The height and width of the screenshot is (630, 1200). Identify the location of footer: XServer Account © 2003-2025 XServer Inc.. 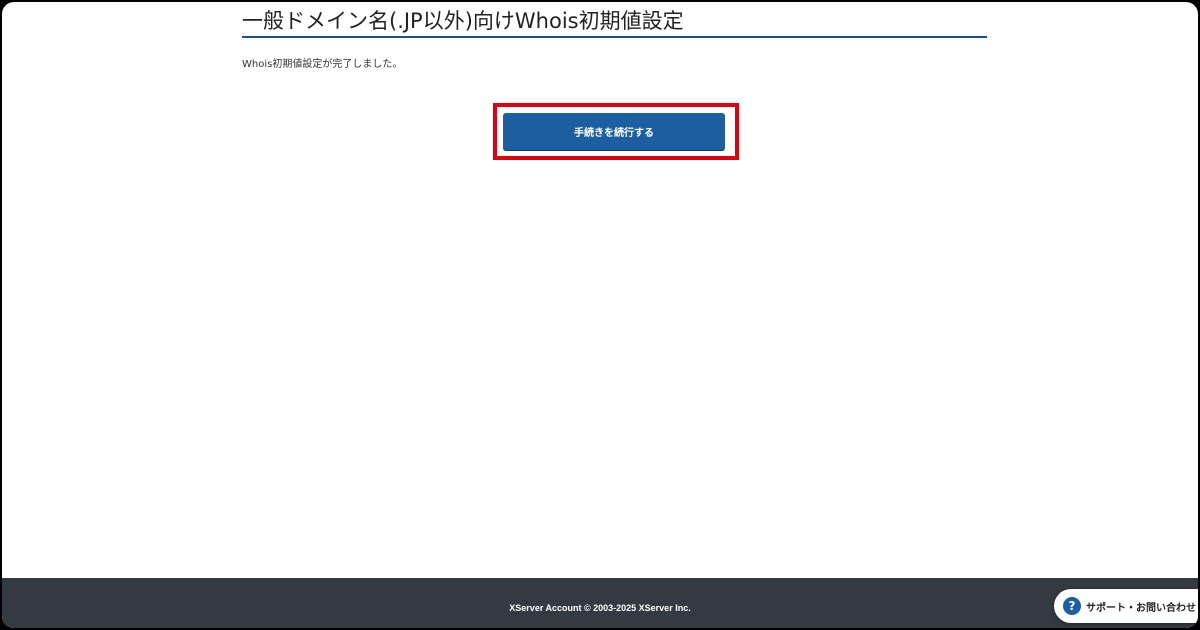
(600, 603).